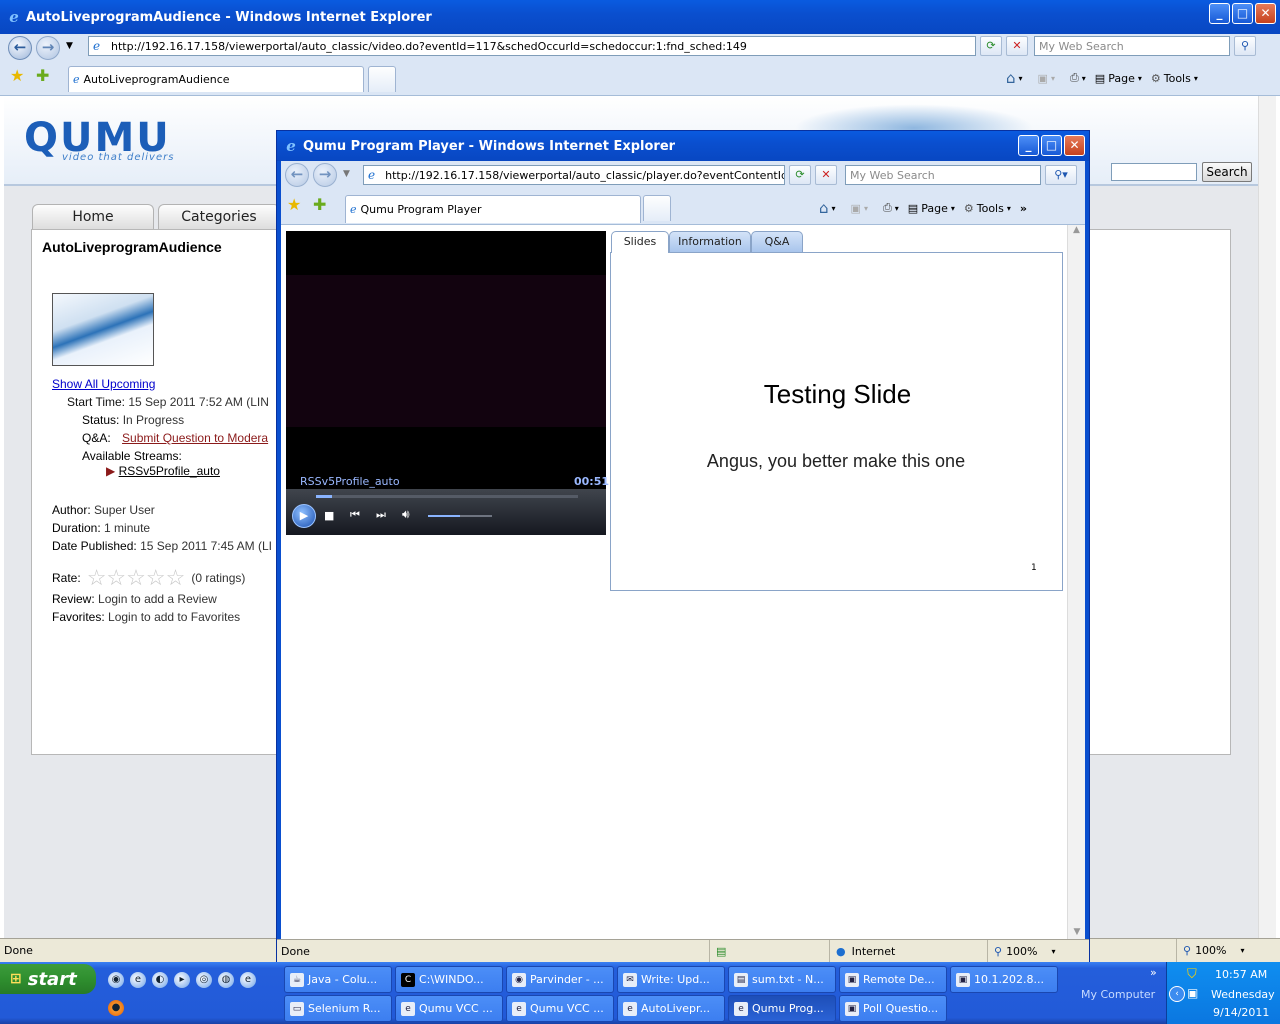 The height and width of the screenshot is (1024, 1280). What do you see at coordinates (406, 514) in the screenshot?
I see `volume-icon: 🔊︎` at bounding box center [406, 514].